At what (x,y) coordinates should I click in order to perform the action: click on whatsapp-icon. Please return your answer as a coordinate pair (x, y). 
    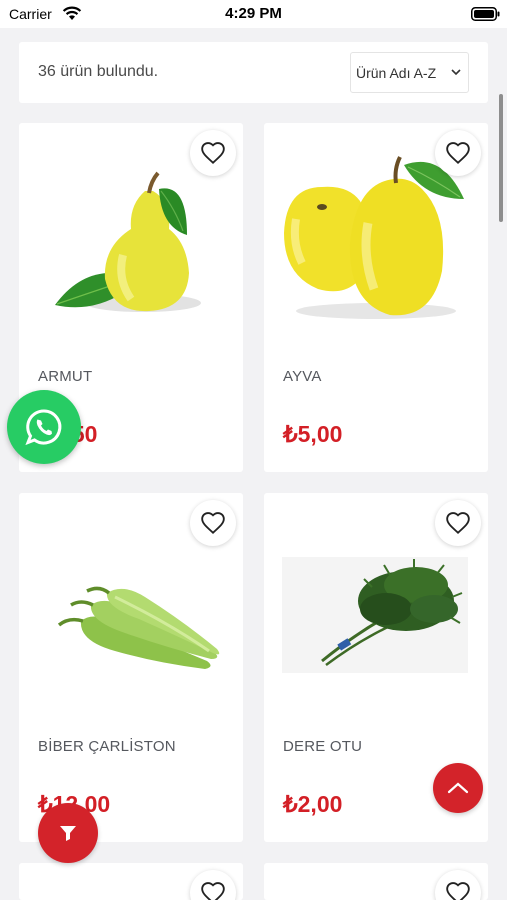
    Looking at the image, I should click on (43, 427).